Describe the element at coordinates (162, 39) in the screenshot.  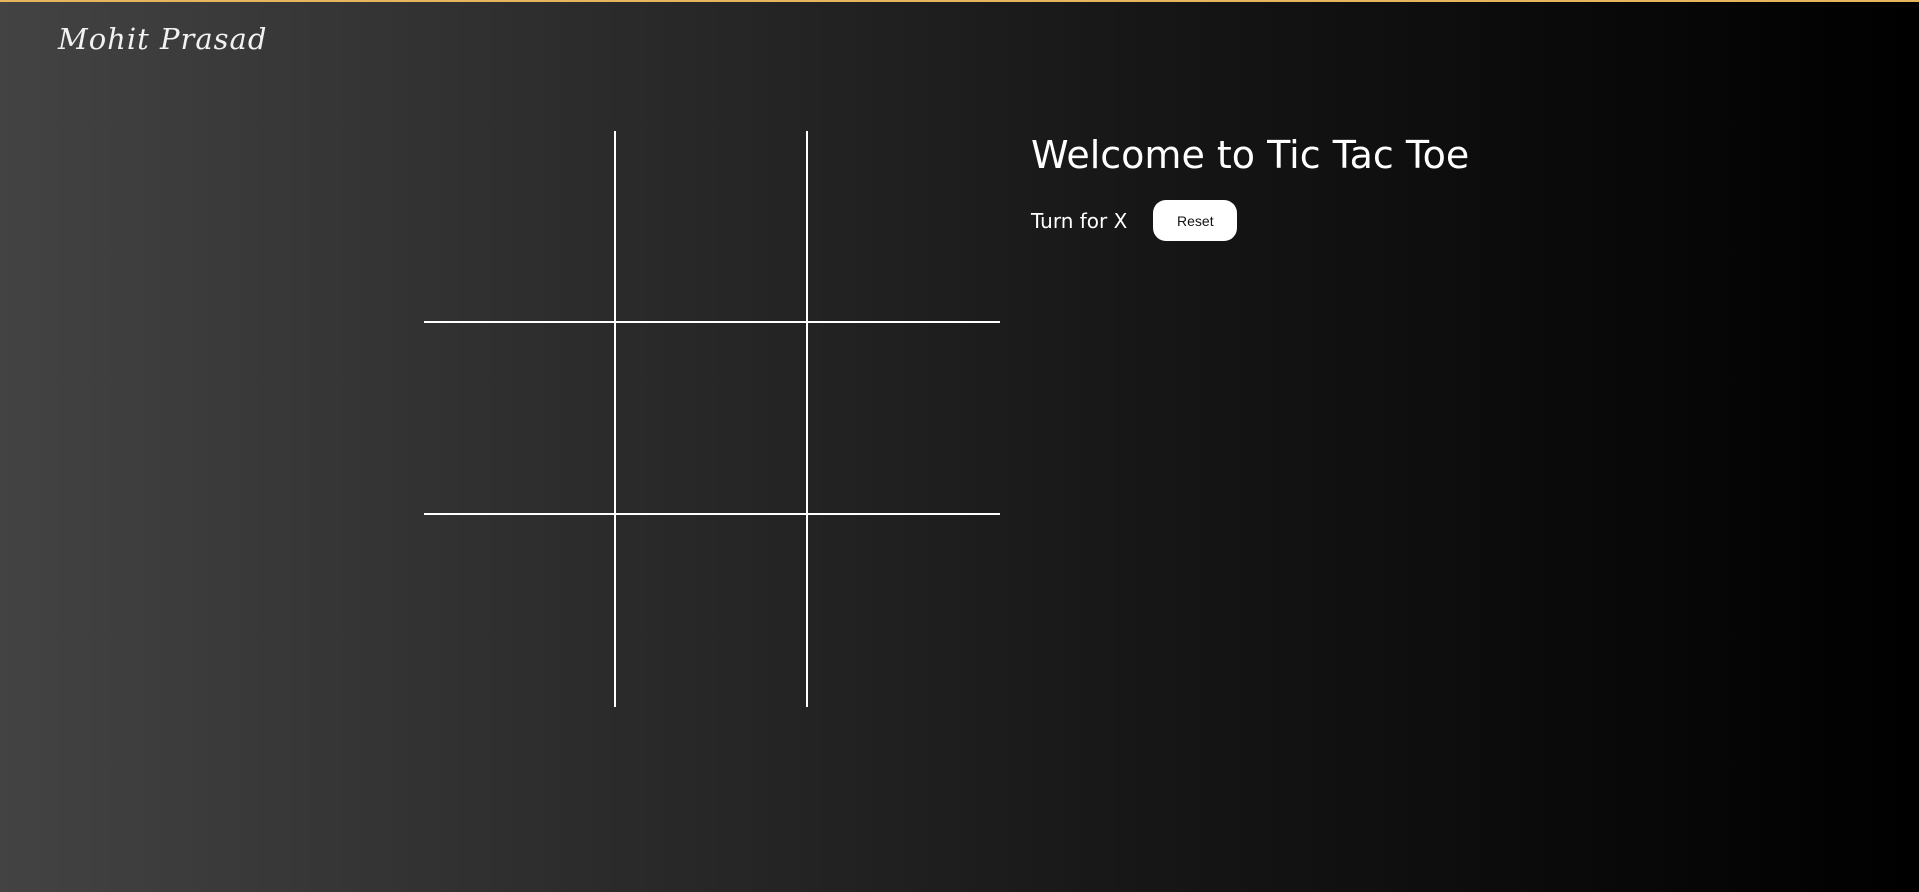
I see `logo: Mohit Prasad` at that location.